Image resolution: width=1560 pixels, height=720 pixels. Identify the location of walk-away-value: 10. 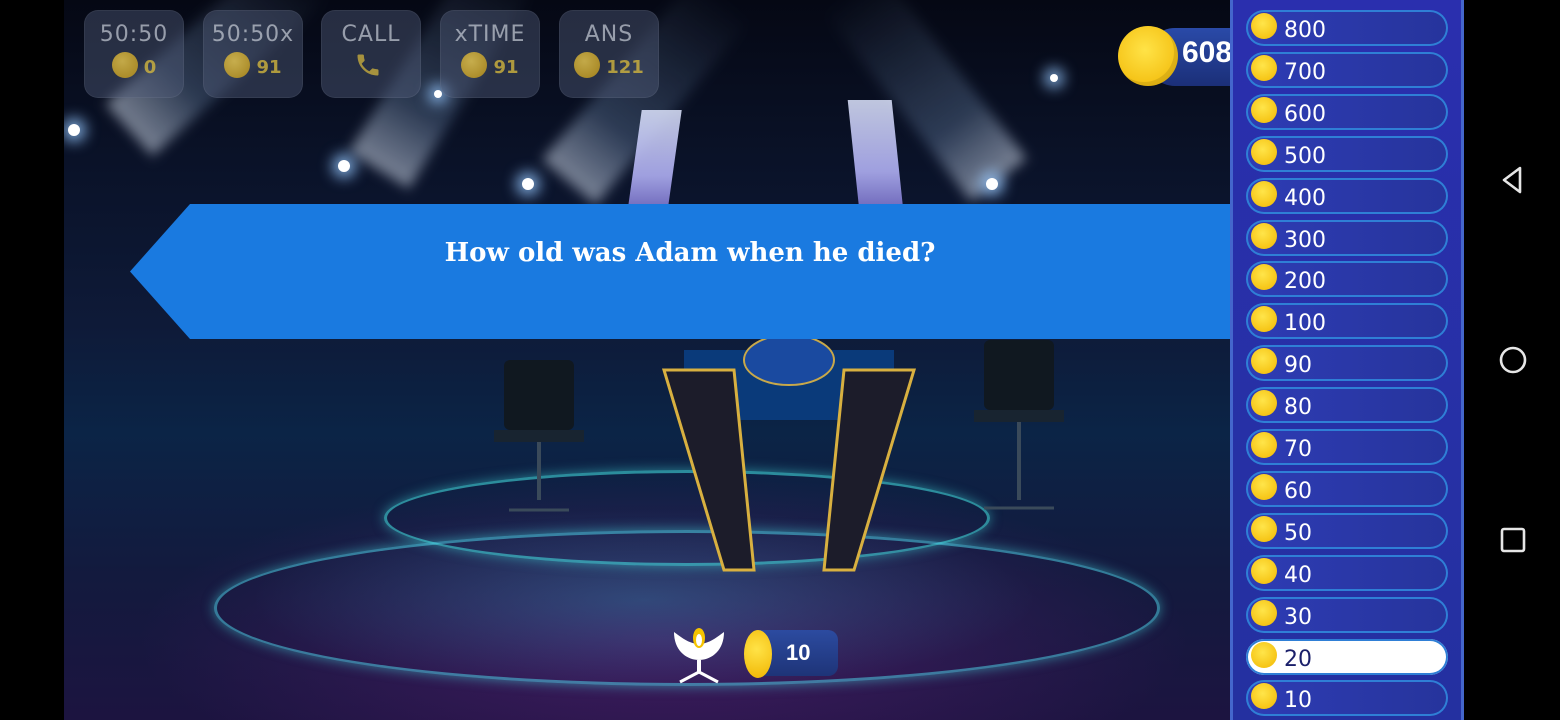
(792, 654).